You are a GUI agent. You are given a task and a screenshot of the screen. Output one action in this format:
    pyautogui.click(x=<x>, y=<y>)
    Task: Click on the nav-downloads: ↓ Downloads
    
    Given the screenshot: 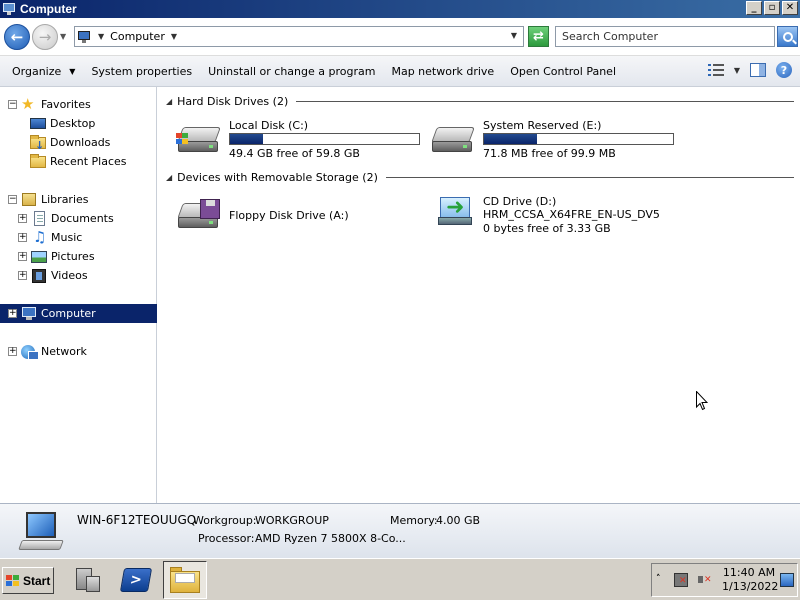 What is the action you would take?
    pyautogui.click(x=78, y=142)
    